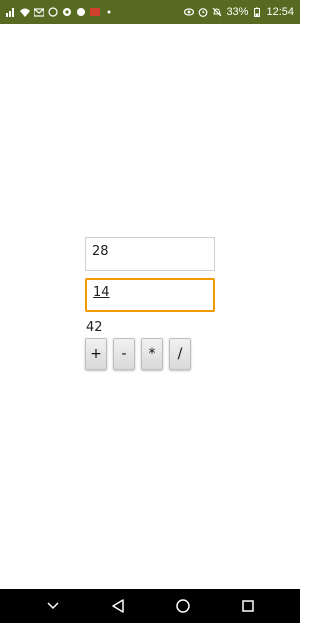 The image size is (320, 623). What do you see at coordinates (280, 12) in the screenshot?
I see `status-time: 12:54` at bounding box center [280, 12].